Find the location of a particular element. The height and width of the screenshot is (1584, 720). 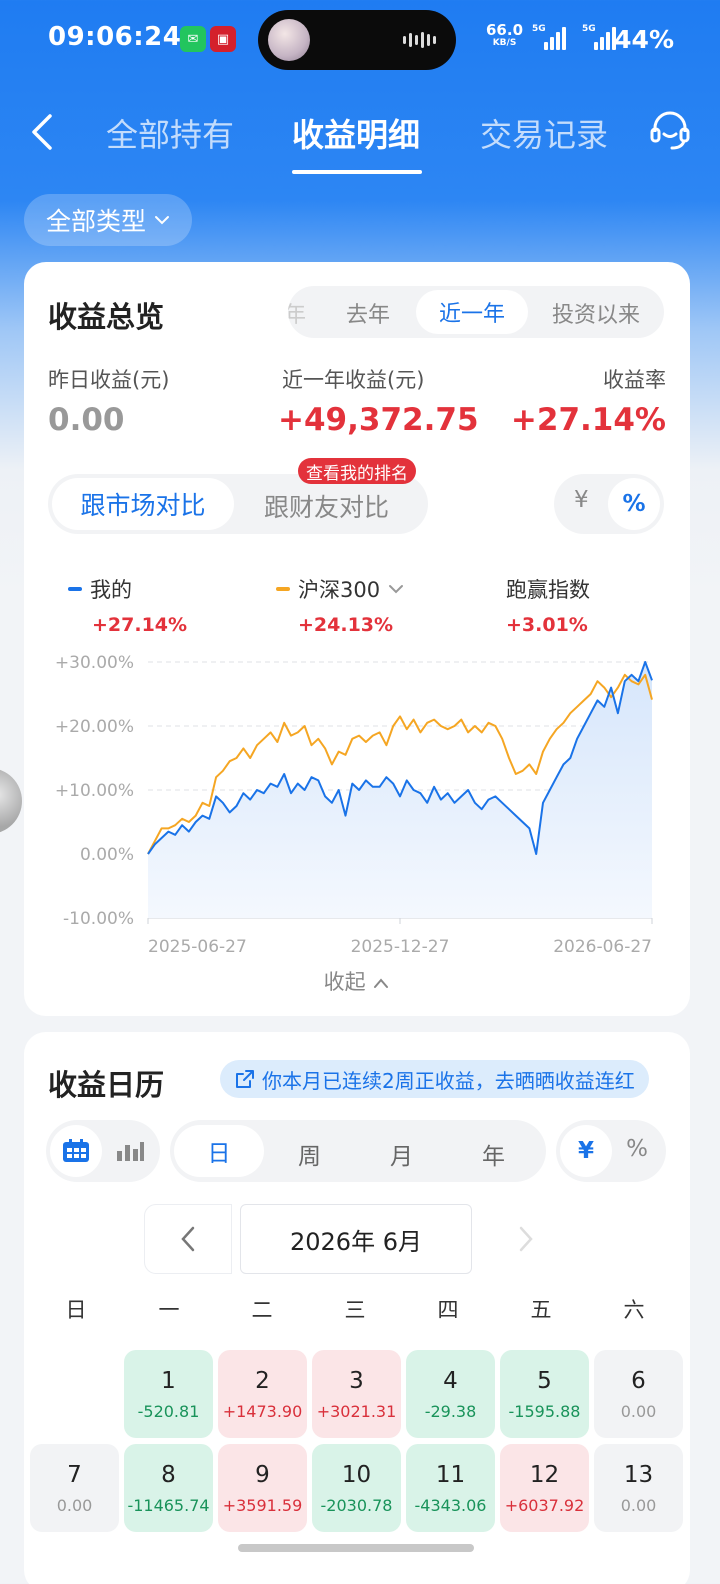

period-option-recent-year: 近一年 is located at coordinates (472, 312).